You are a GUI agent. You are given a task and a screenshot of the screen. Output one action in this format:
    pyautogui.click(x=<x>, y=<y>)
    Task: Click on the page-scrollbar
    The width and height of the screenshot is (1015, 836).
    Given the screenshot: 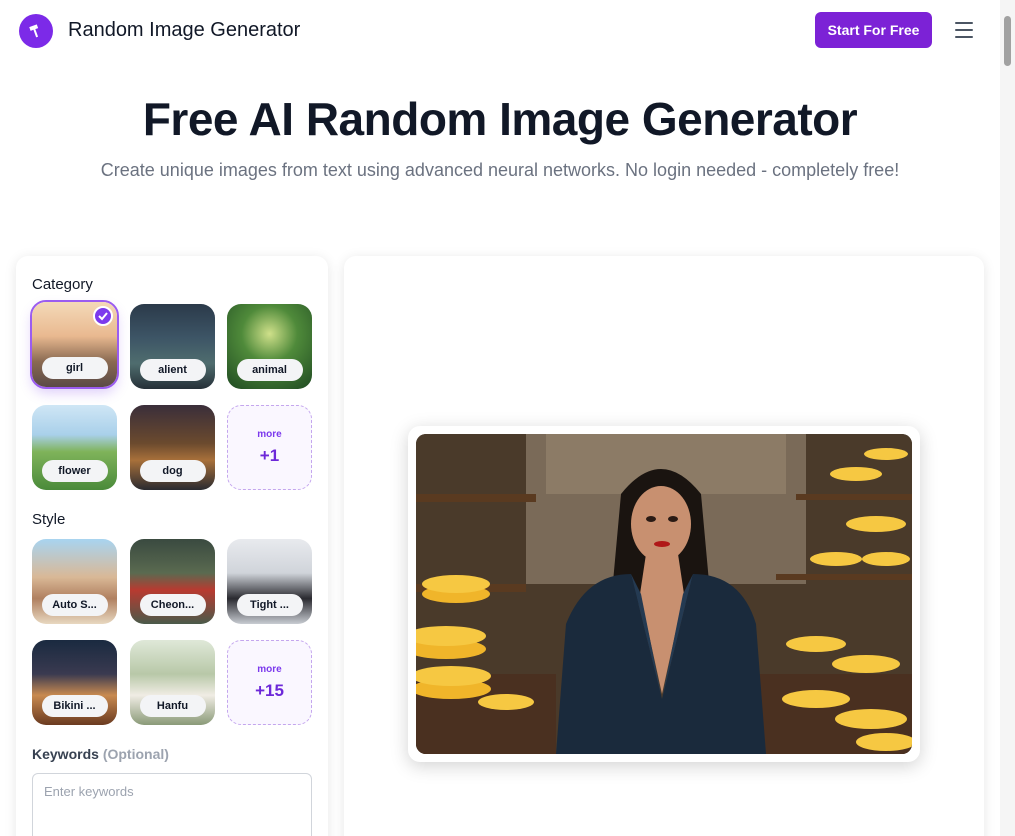 What is the action you would take?
    pyautogui.click(x=1007, y=418)
    